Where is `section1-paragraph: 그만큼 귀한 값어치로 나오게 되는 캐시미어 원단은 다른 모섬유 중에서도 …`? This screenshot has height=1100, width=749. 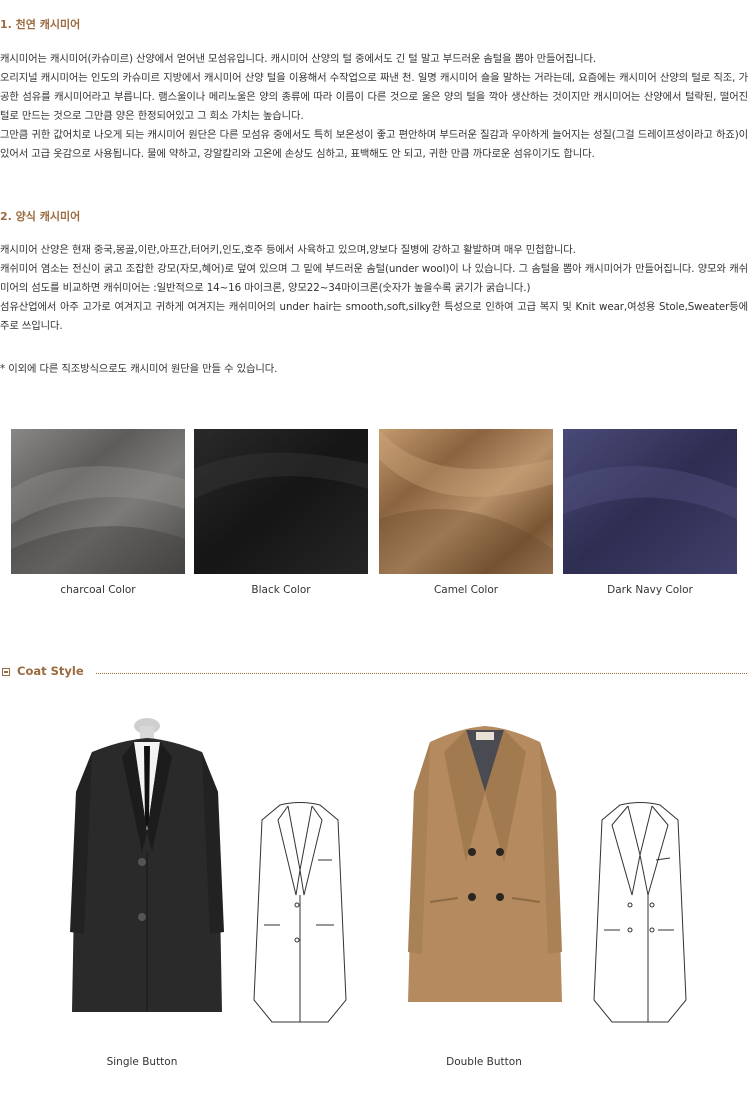 section1-paragraph: 그만큼 귀한 값어치로 나오게 되는 캐시미어 원단은 다른 모섬유 중에서도 … is located at coordinates (374, 144).